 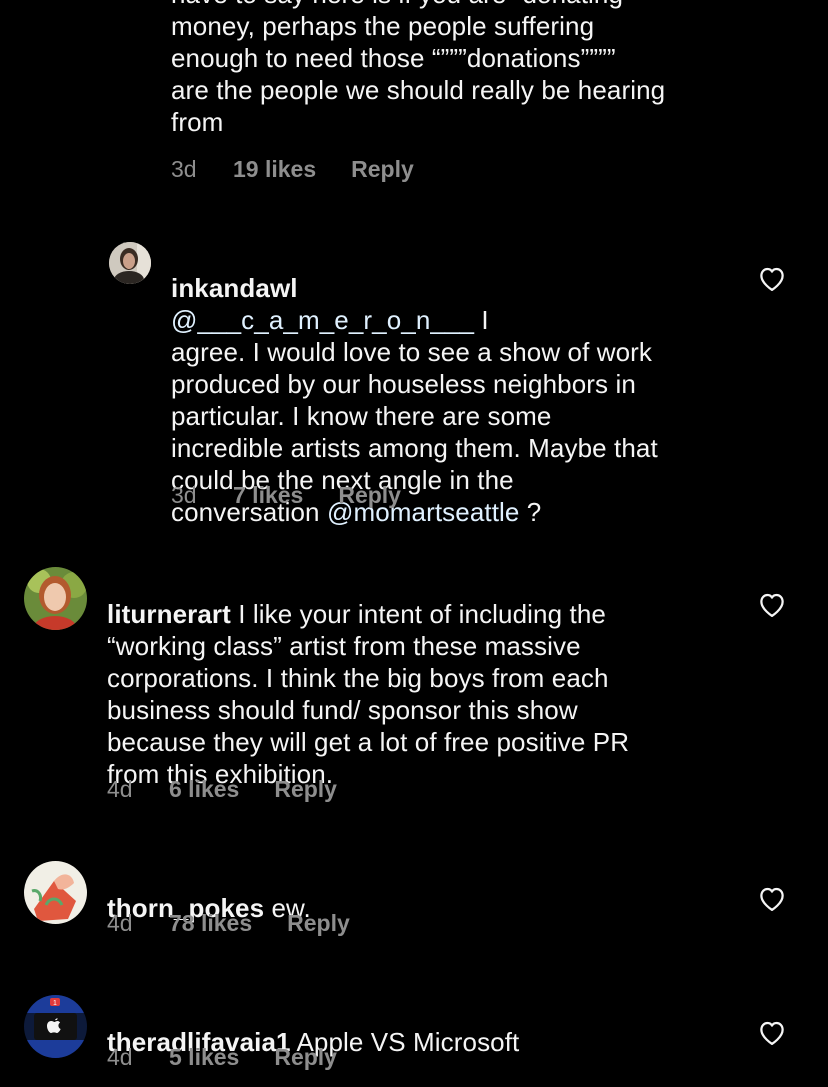 I want to click on comment-meta: 4d 78 likes Reply, so click(x=228, y=923).